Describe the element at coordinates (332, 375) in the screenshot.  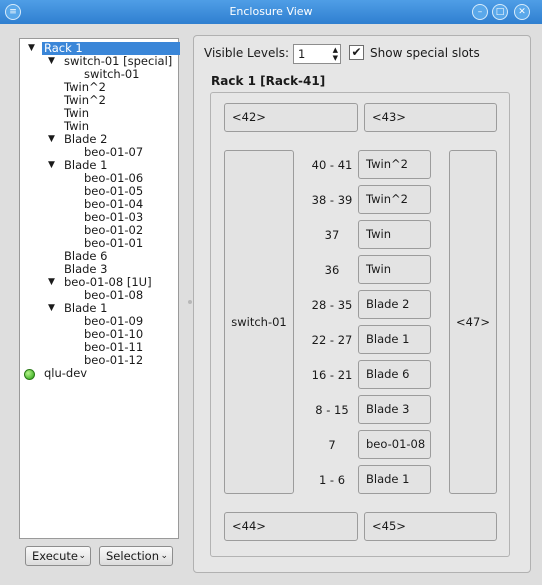
I see `slot-range-label: 16 - 21` at that location.